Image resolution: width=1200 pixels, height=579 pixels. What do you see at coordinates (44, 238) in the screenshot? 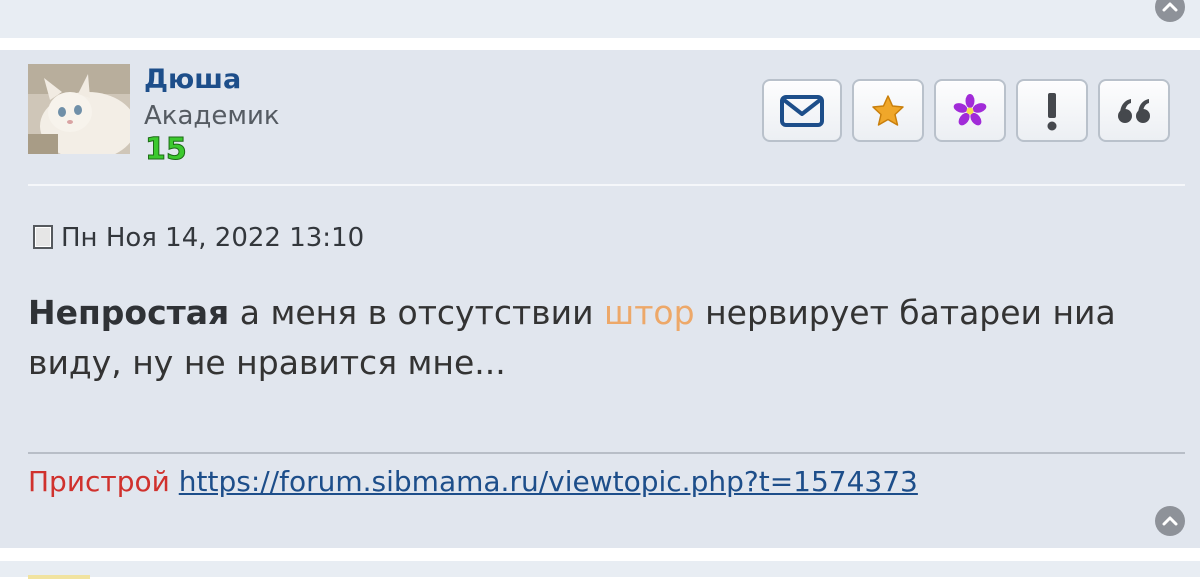
I see `post-page-icon` at bounding box center [44, 238].